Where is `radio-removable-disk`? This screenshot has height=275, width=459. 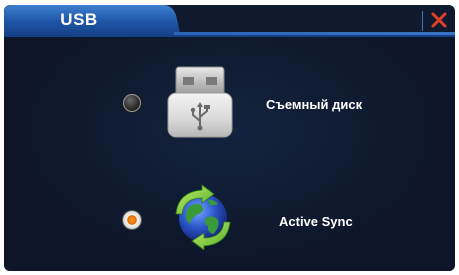 radio-removable-disk is located at coordinates (132, 103).